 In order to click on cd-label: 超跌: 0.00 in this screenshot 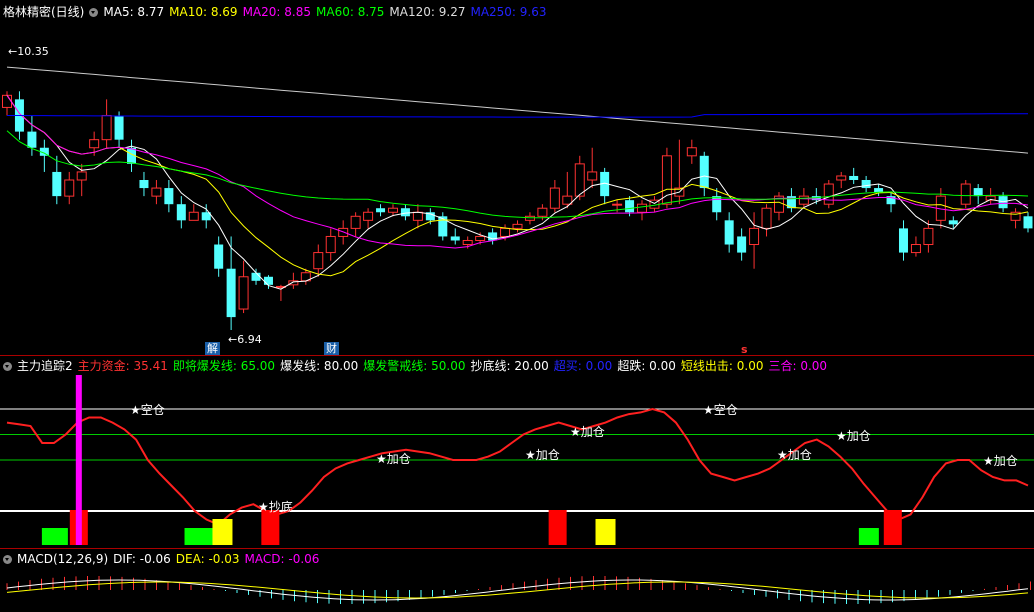, I will do `click(646, 366)`.